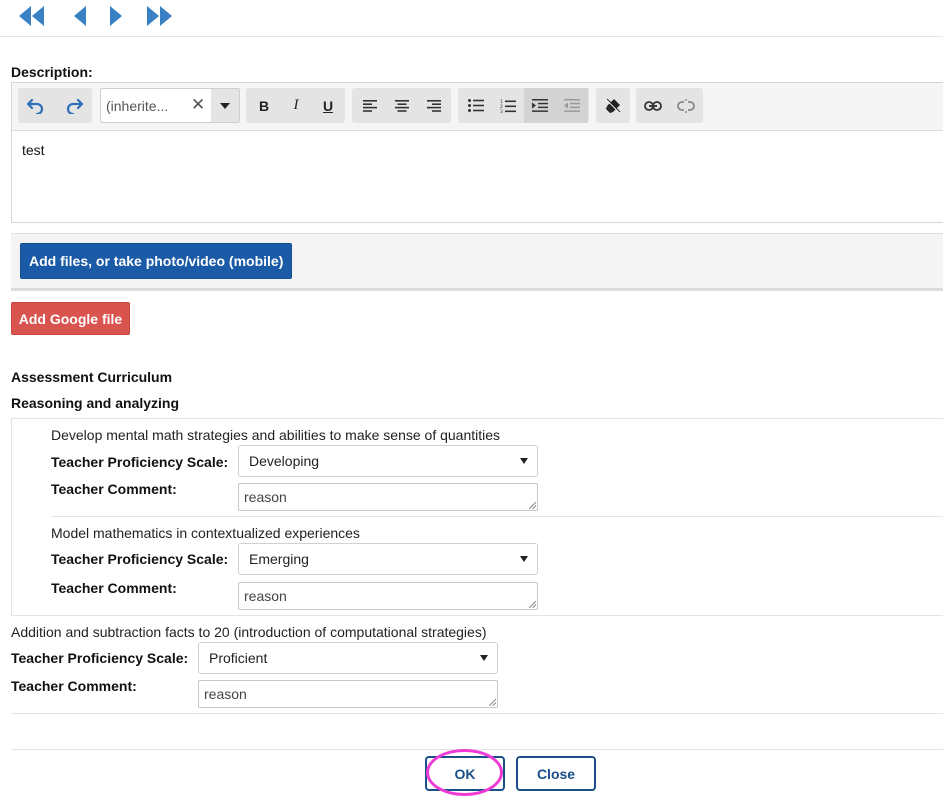  I want to click on numbered-list-icon: 123, so click(508, 106).